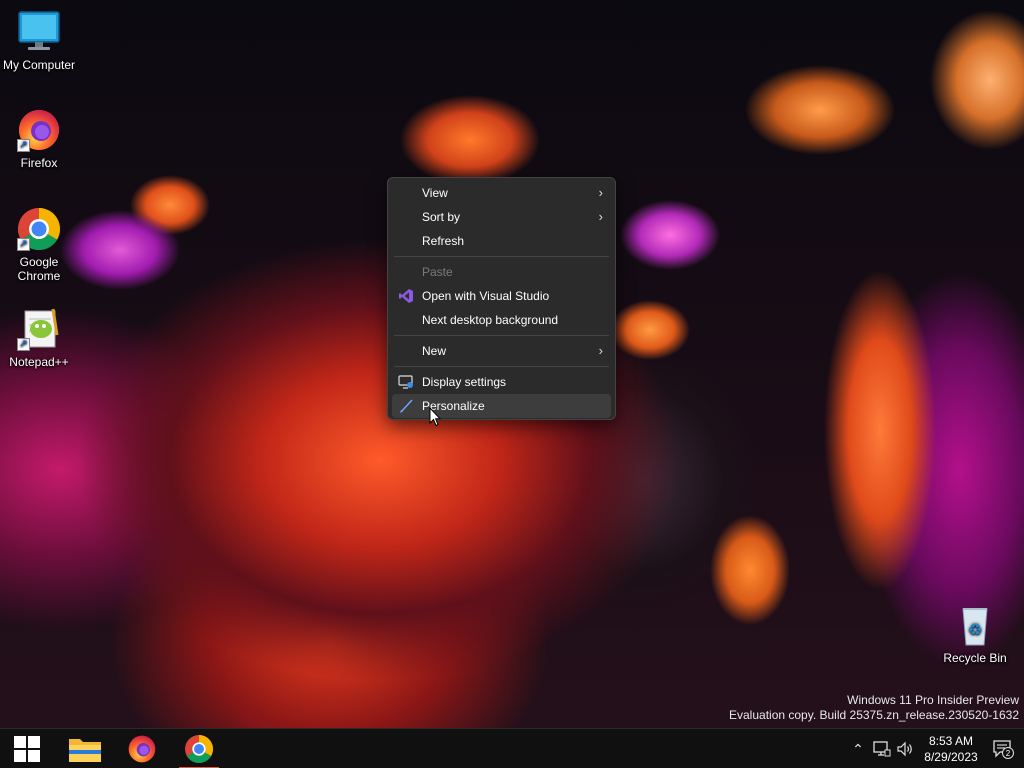  I want to click on menu-item-personalize: Personalize, so click(501, 406).